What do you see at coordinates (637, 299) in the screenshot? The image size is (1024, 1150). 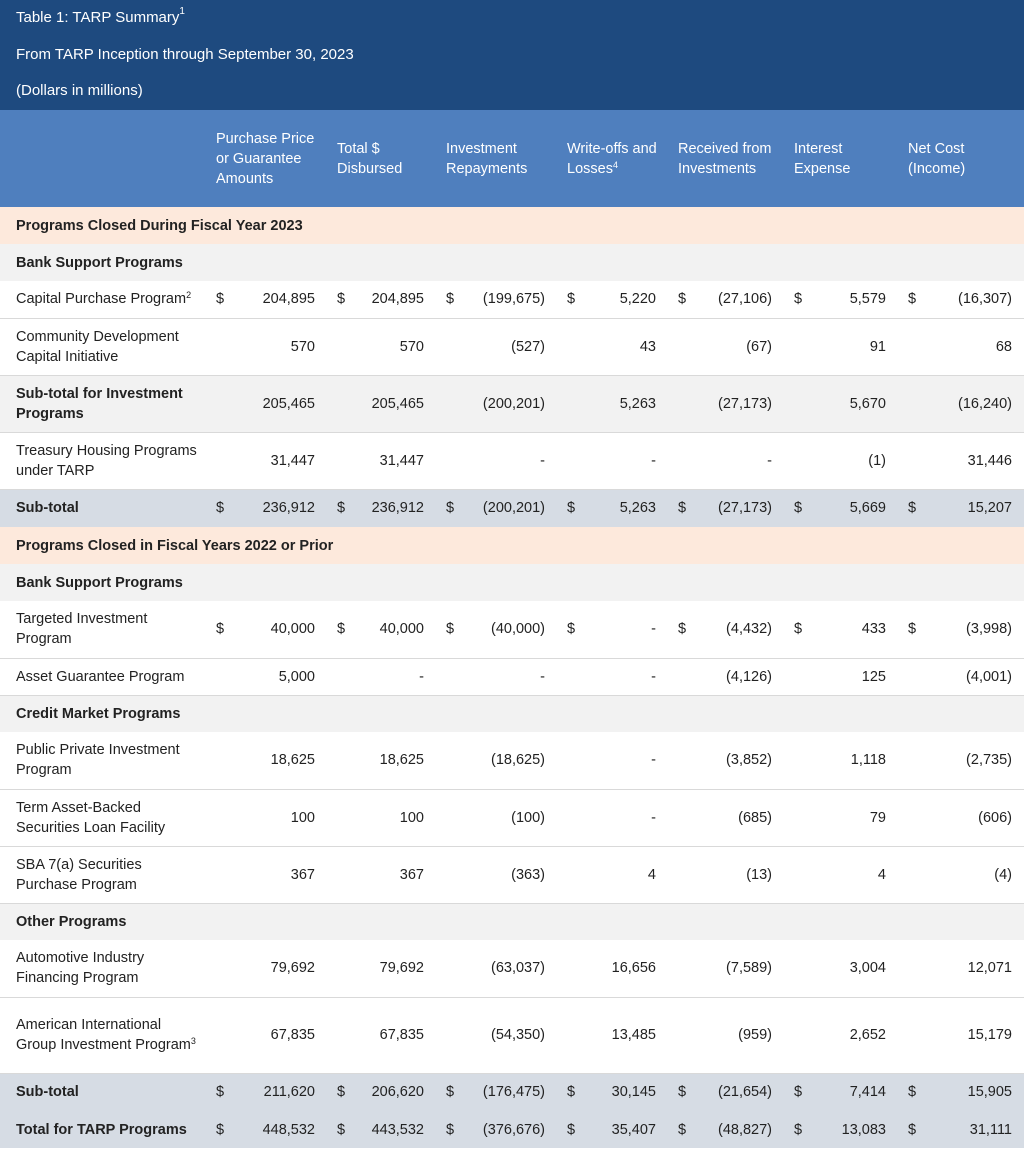 I see `value-text: 5,220` at bounding box center [637, 299].